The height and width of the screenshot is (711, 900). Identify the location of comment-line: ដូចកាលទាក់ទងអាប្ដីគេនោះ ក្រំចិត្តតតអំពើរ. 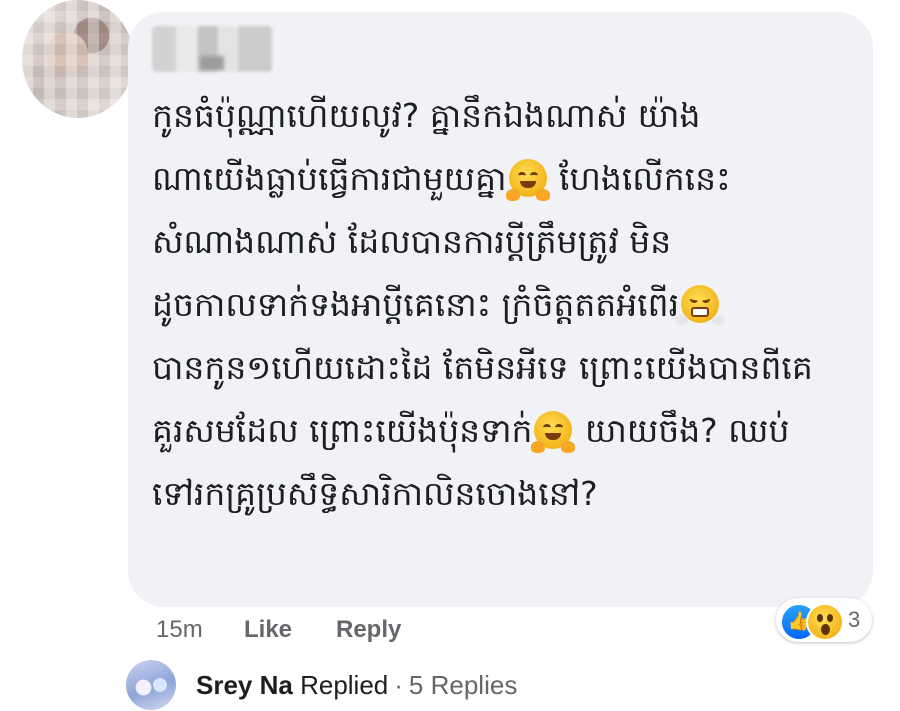
(502, 304).